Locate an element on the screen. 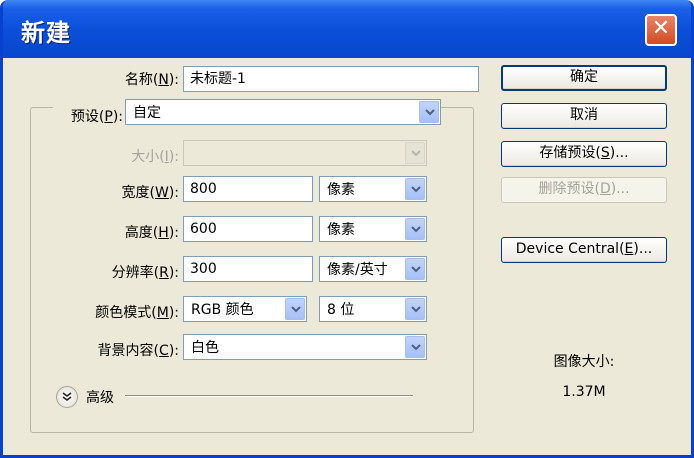  close-icon: ✕ is located at coordinates (661, 28).